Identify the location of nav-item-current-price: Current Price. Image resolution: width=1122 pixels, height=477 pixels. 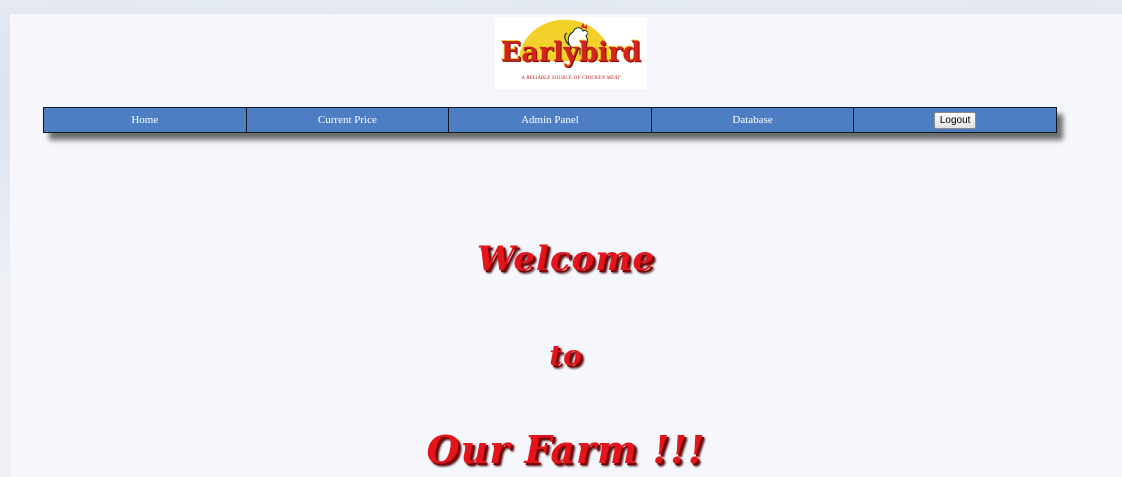
(347, 120).